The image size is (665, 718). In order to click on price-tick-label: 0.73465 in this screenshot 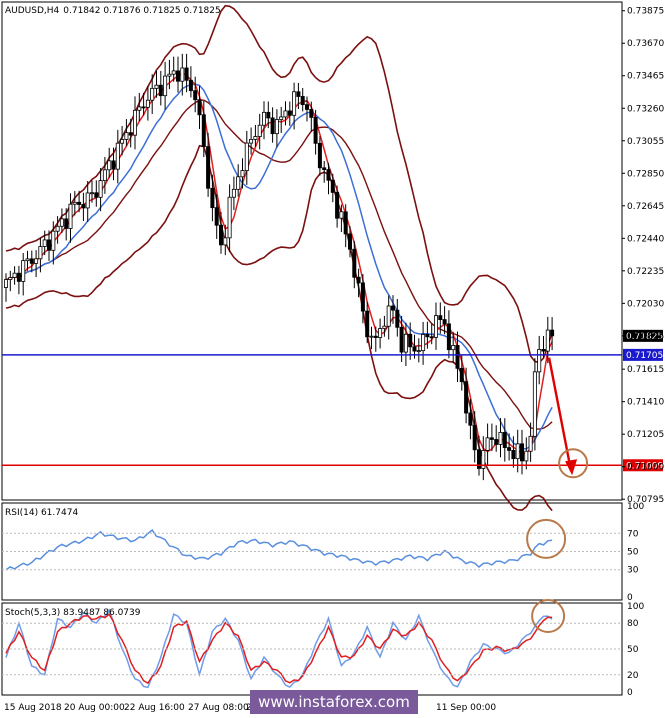, I will do `click(645, 77)`.